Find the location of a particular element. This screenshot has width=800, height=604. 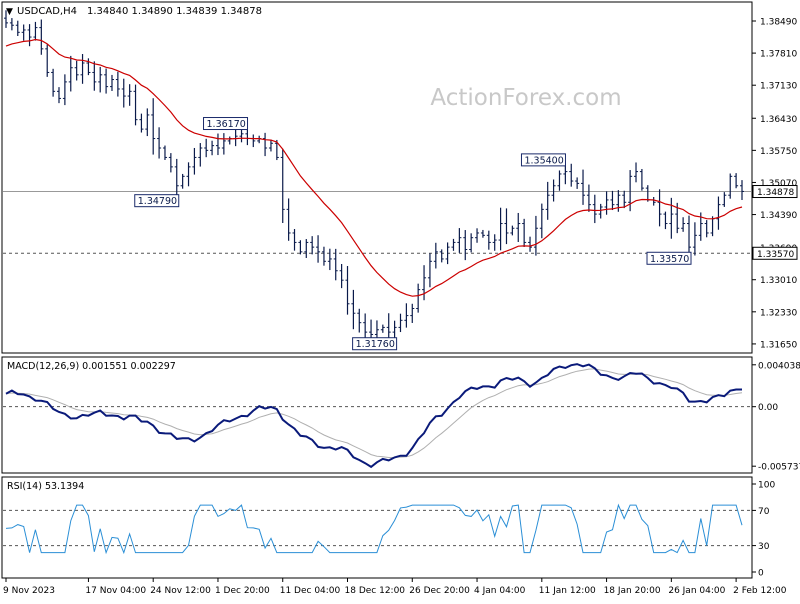

watermark-text: ActionForex.com is located at coordinates (525, 98).